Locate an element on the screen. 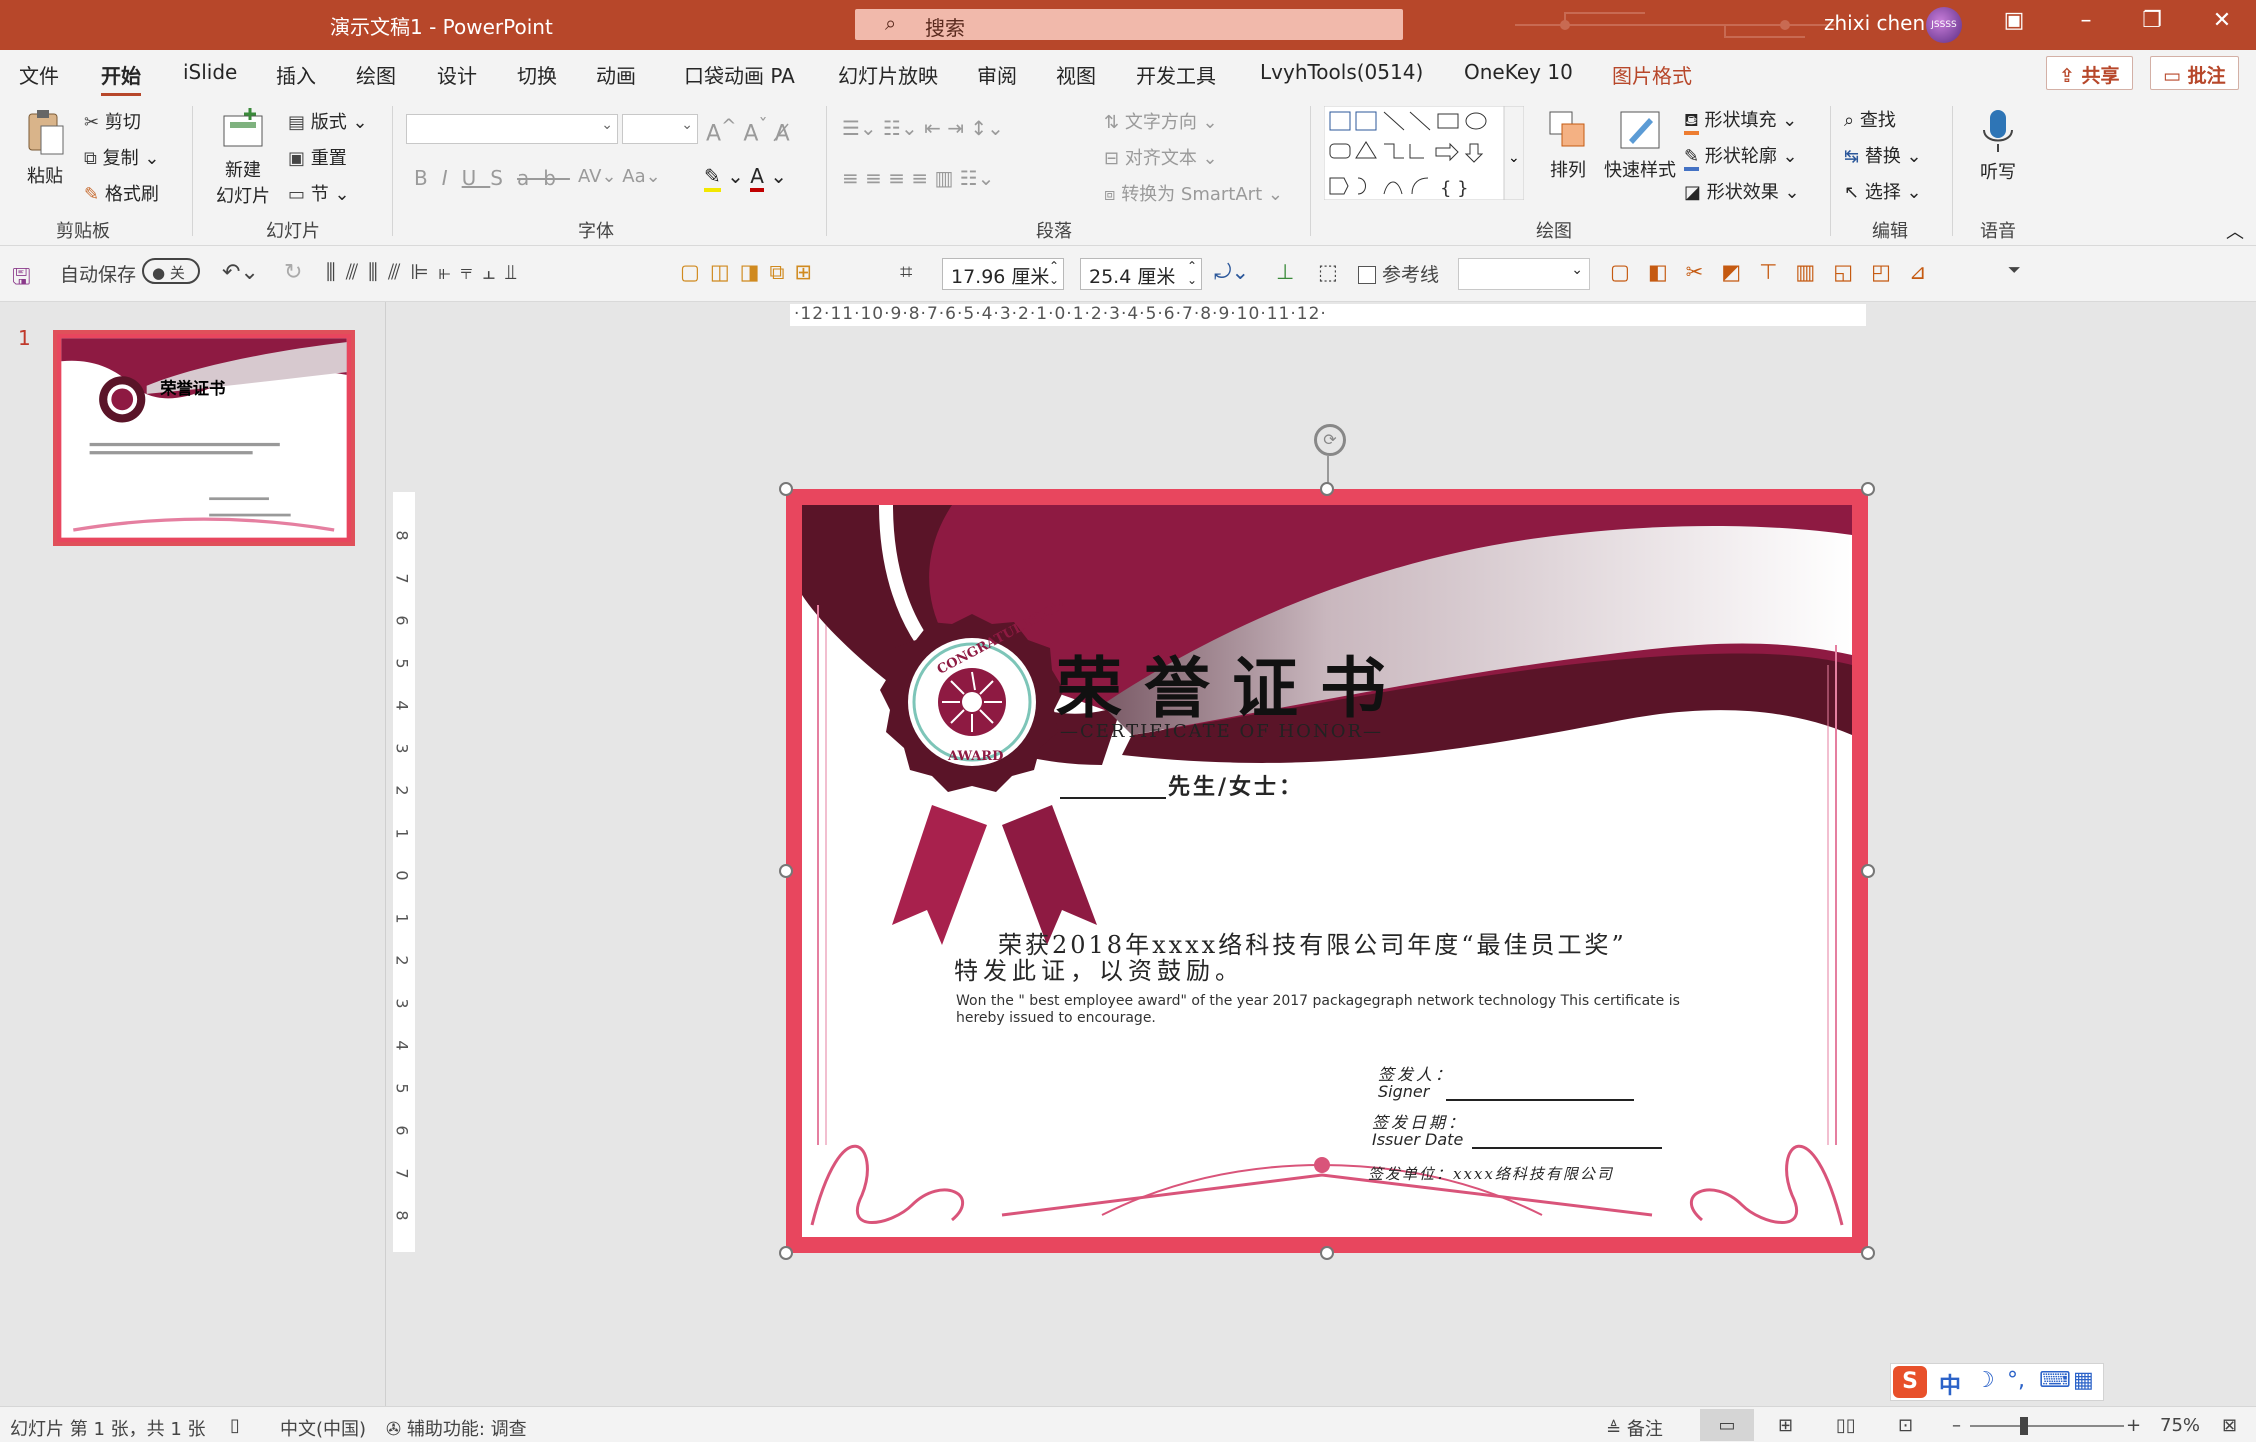 This screenshot has width=2256, height=1442. highlight-icon: ✎ ⌄ A ⌄ is located at coordinates (745, 178).